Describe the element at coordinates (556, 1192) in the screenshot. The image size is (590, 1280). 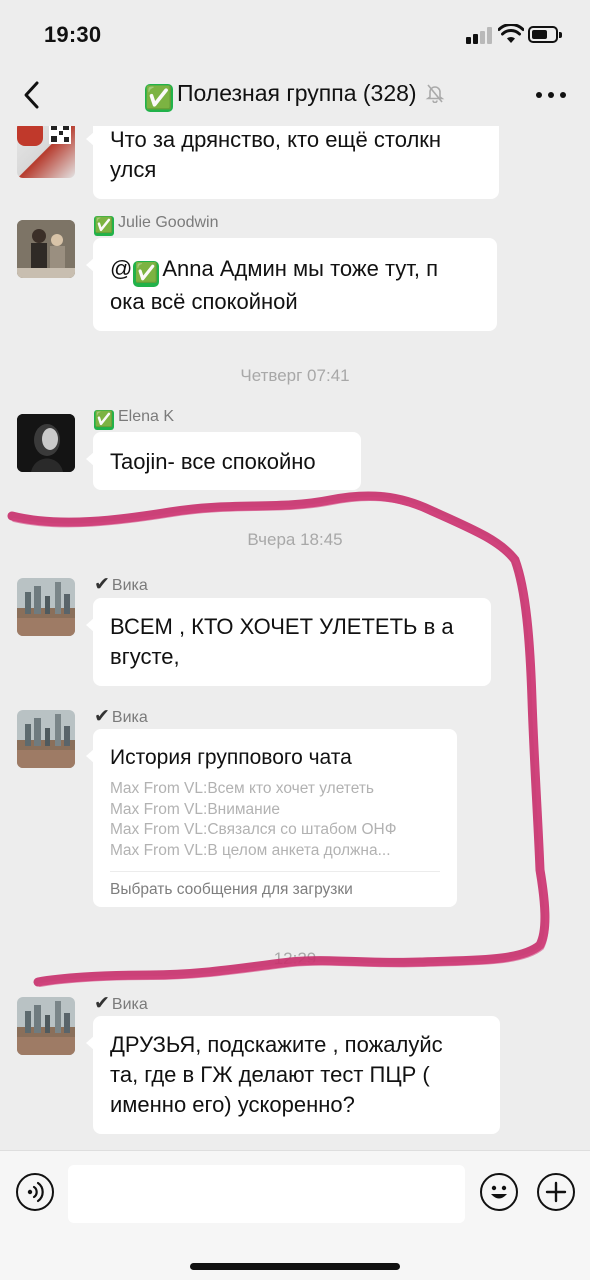
I see `plus-icon` at that location.